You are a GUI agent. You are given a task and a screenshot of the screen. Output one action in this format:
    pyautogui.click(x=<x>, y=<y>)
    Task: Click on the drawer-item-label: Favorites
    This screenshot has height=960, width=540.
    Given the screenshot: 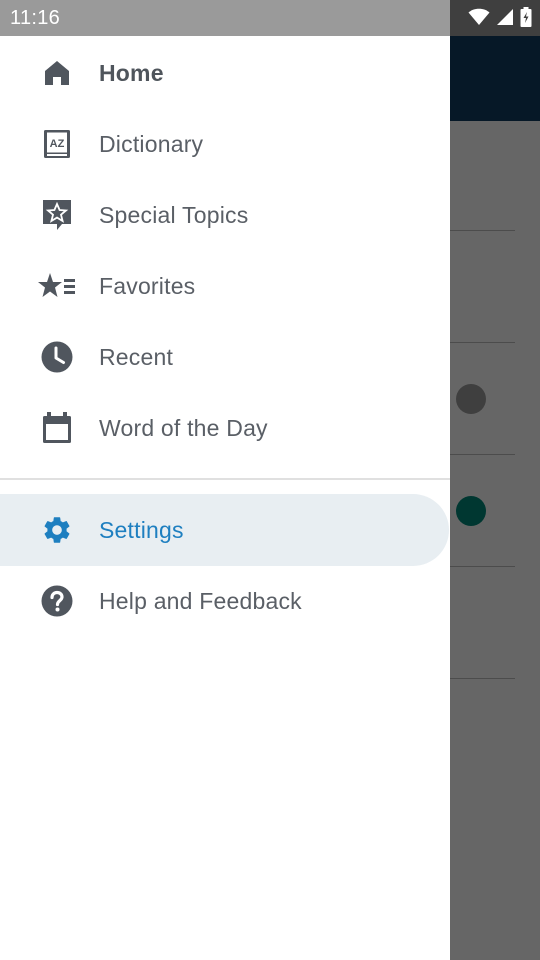 What is the action you would take?
    pyautogui.click(x=147, y=285)
    